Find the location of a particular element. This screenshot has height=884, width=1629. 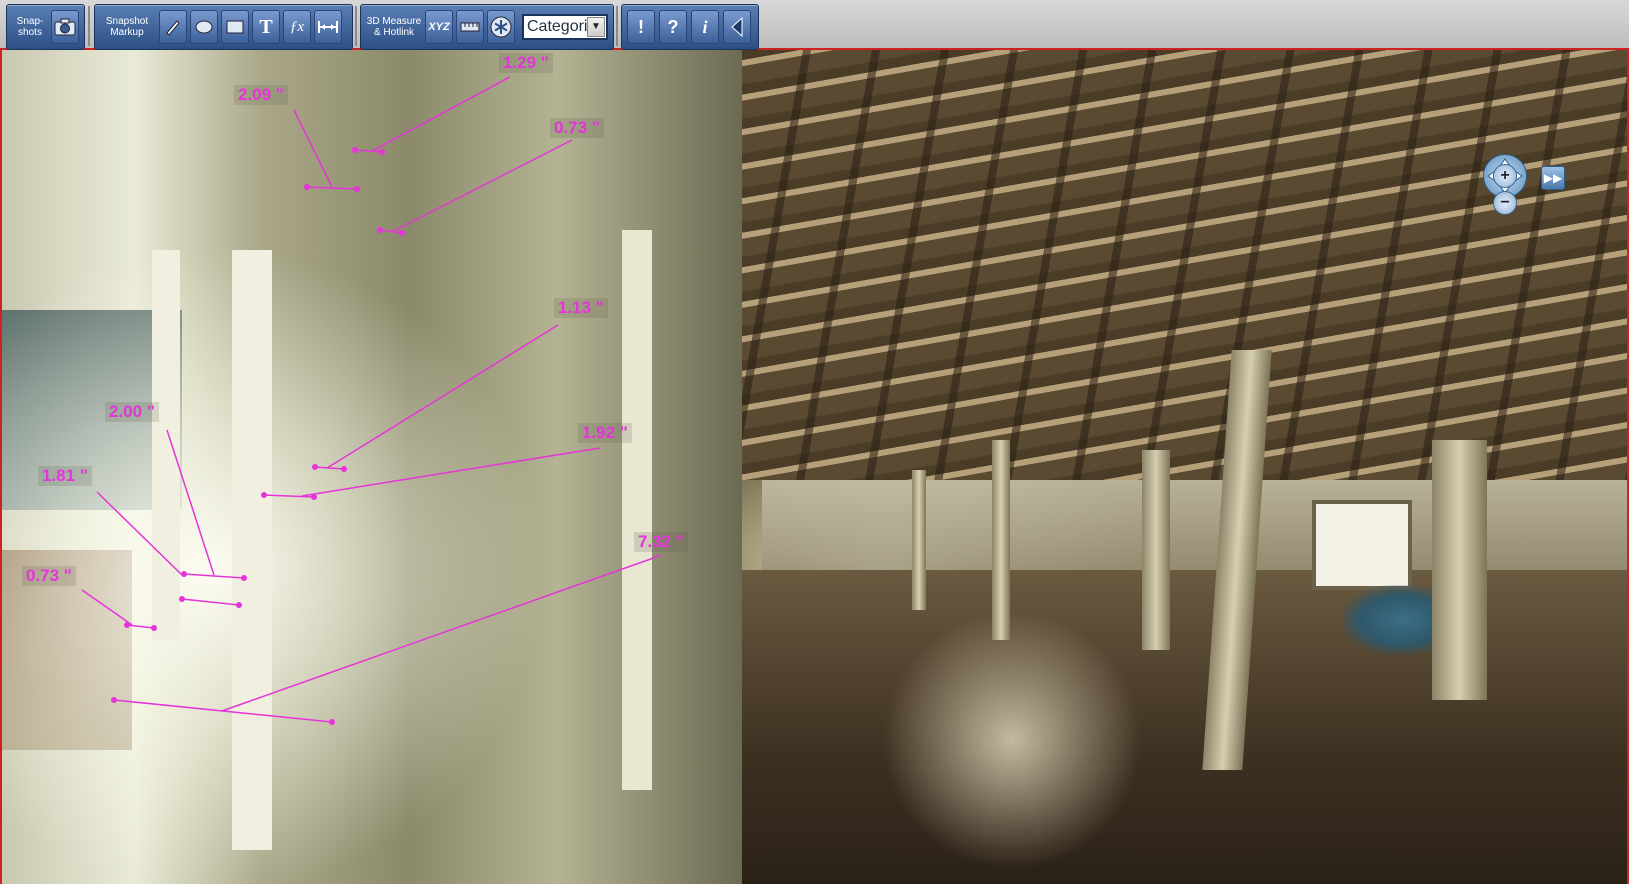

question-icon: ? is located at coordinates (673, 27).